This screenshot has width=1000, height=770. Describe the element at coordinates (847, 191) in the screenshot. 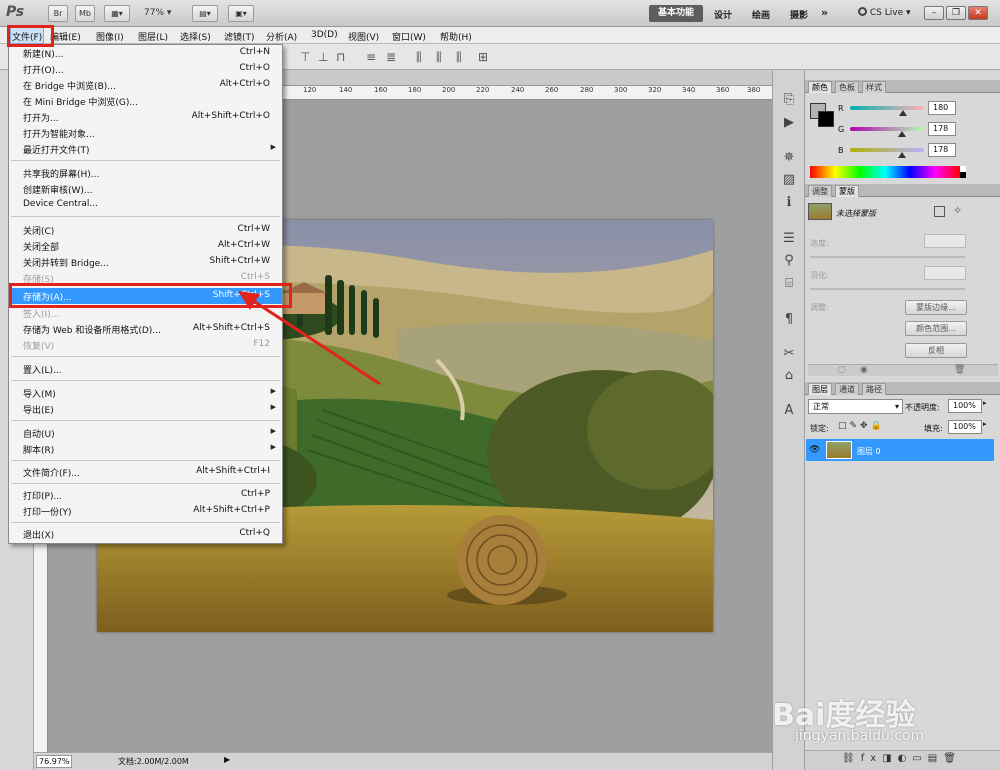

I see `tab-masks: 蒙版` at that location.